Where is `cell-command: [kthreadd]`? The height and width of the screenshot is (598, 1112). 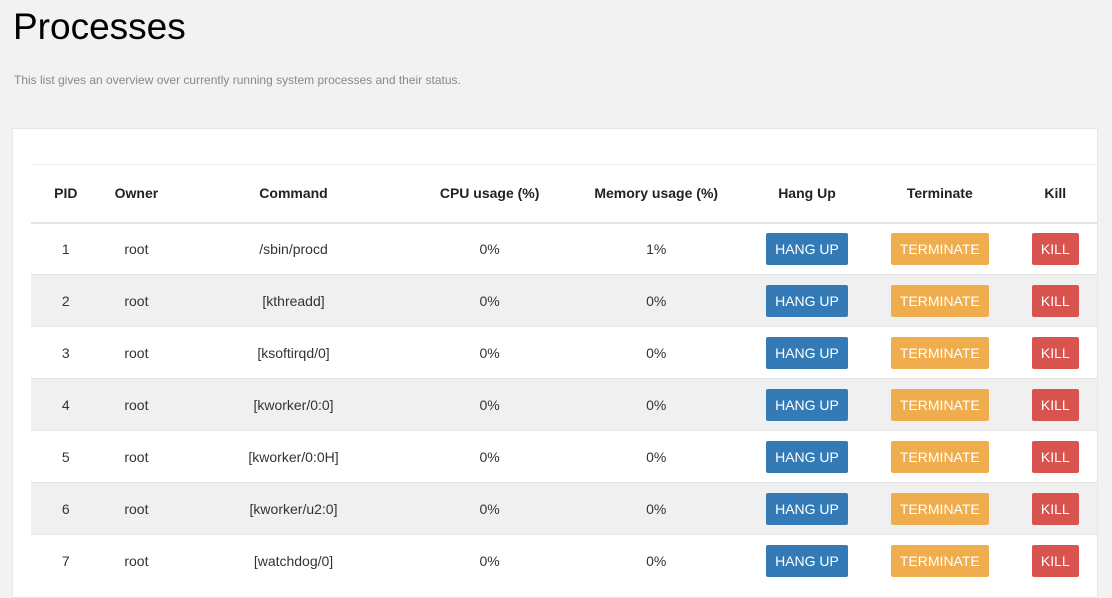
cell-command: [kthreadd] is located at coordinates (293, 300).